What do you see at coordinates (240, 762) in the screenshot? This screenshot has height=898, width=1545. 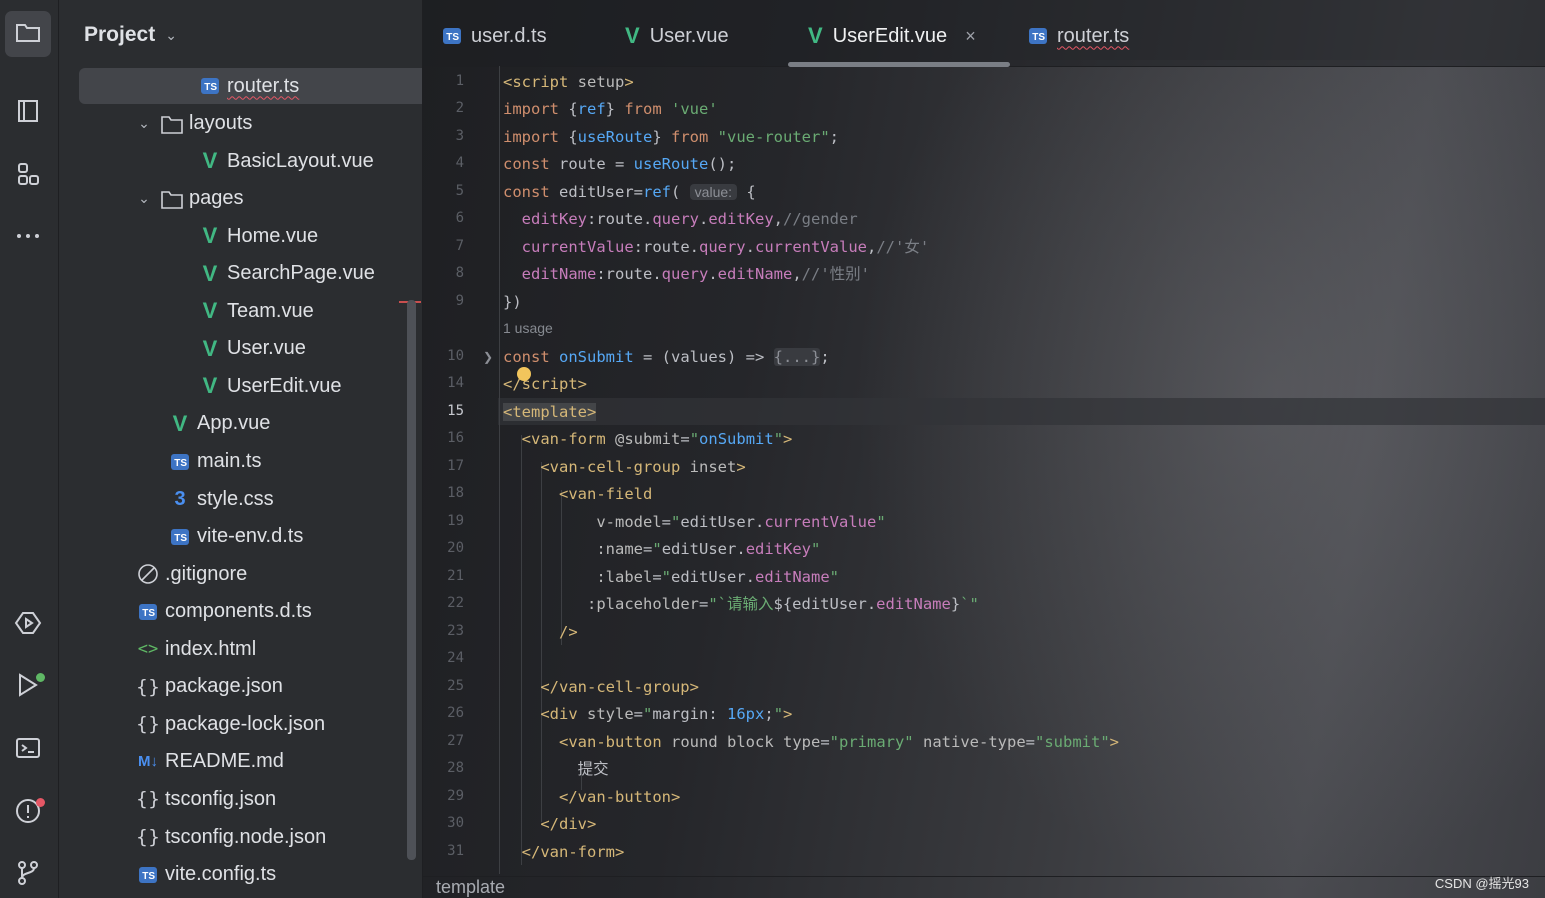 I see `tree-file: M↓ README.md` at bounding box center [240, 762].